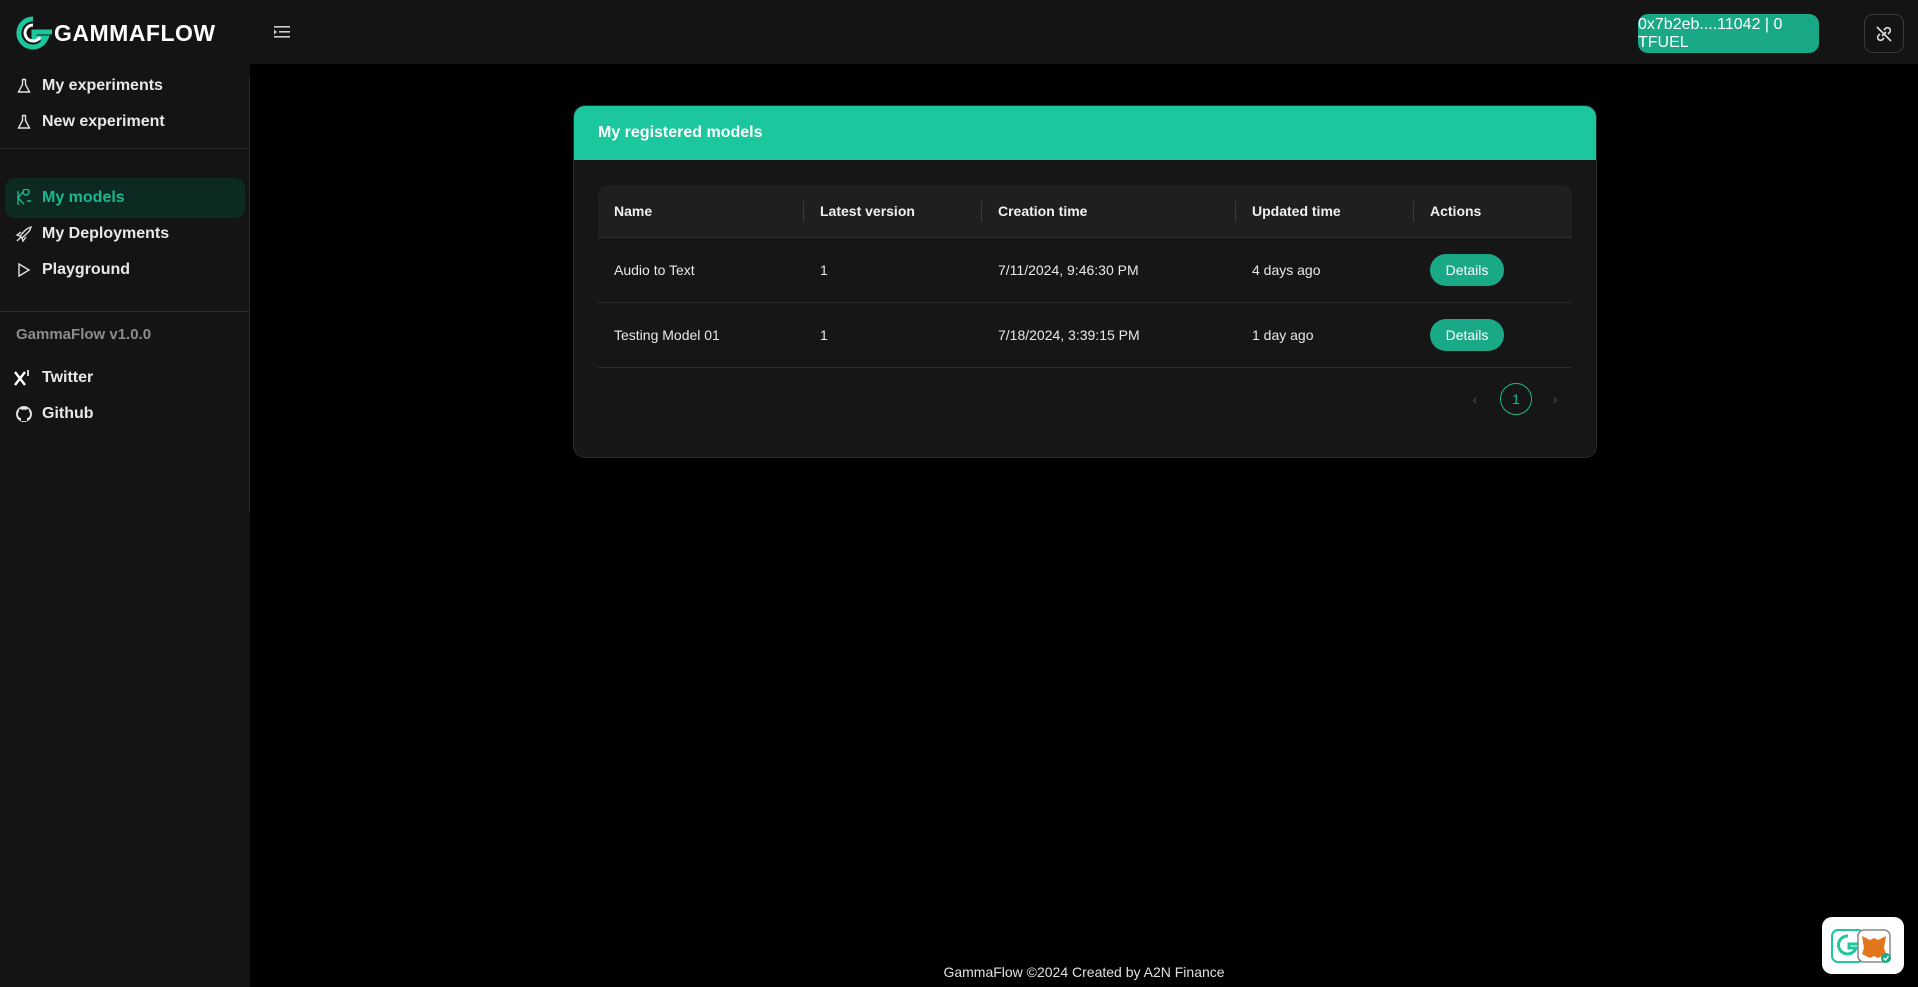 The width and height of the screenshot is (1918, 987). Describe the element at coordinates (1286, 270) in the screenshot. I see `model-updated-time: 4 days ago` at that location.